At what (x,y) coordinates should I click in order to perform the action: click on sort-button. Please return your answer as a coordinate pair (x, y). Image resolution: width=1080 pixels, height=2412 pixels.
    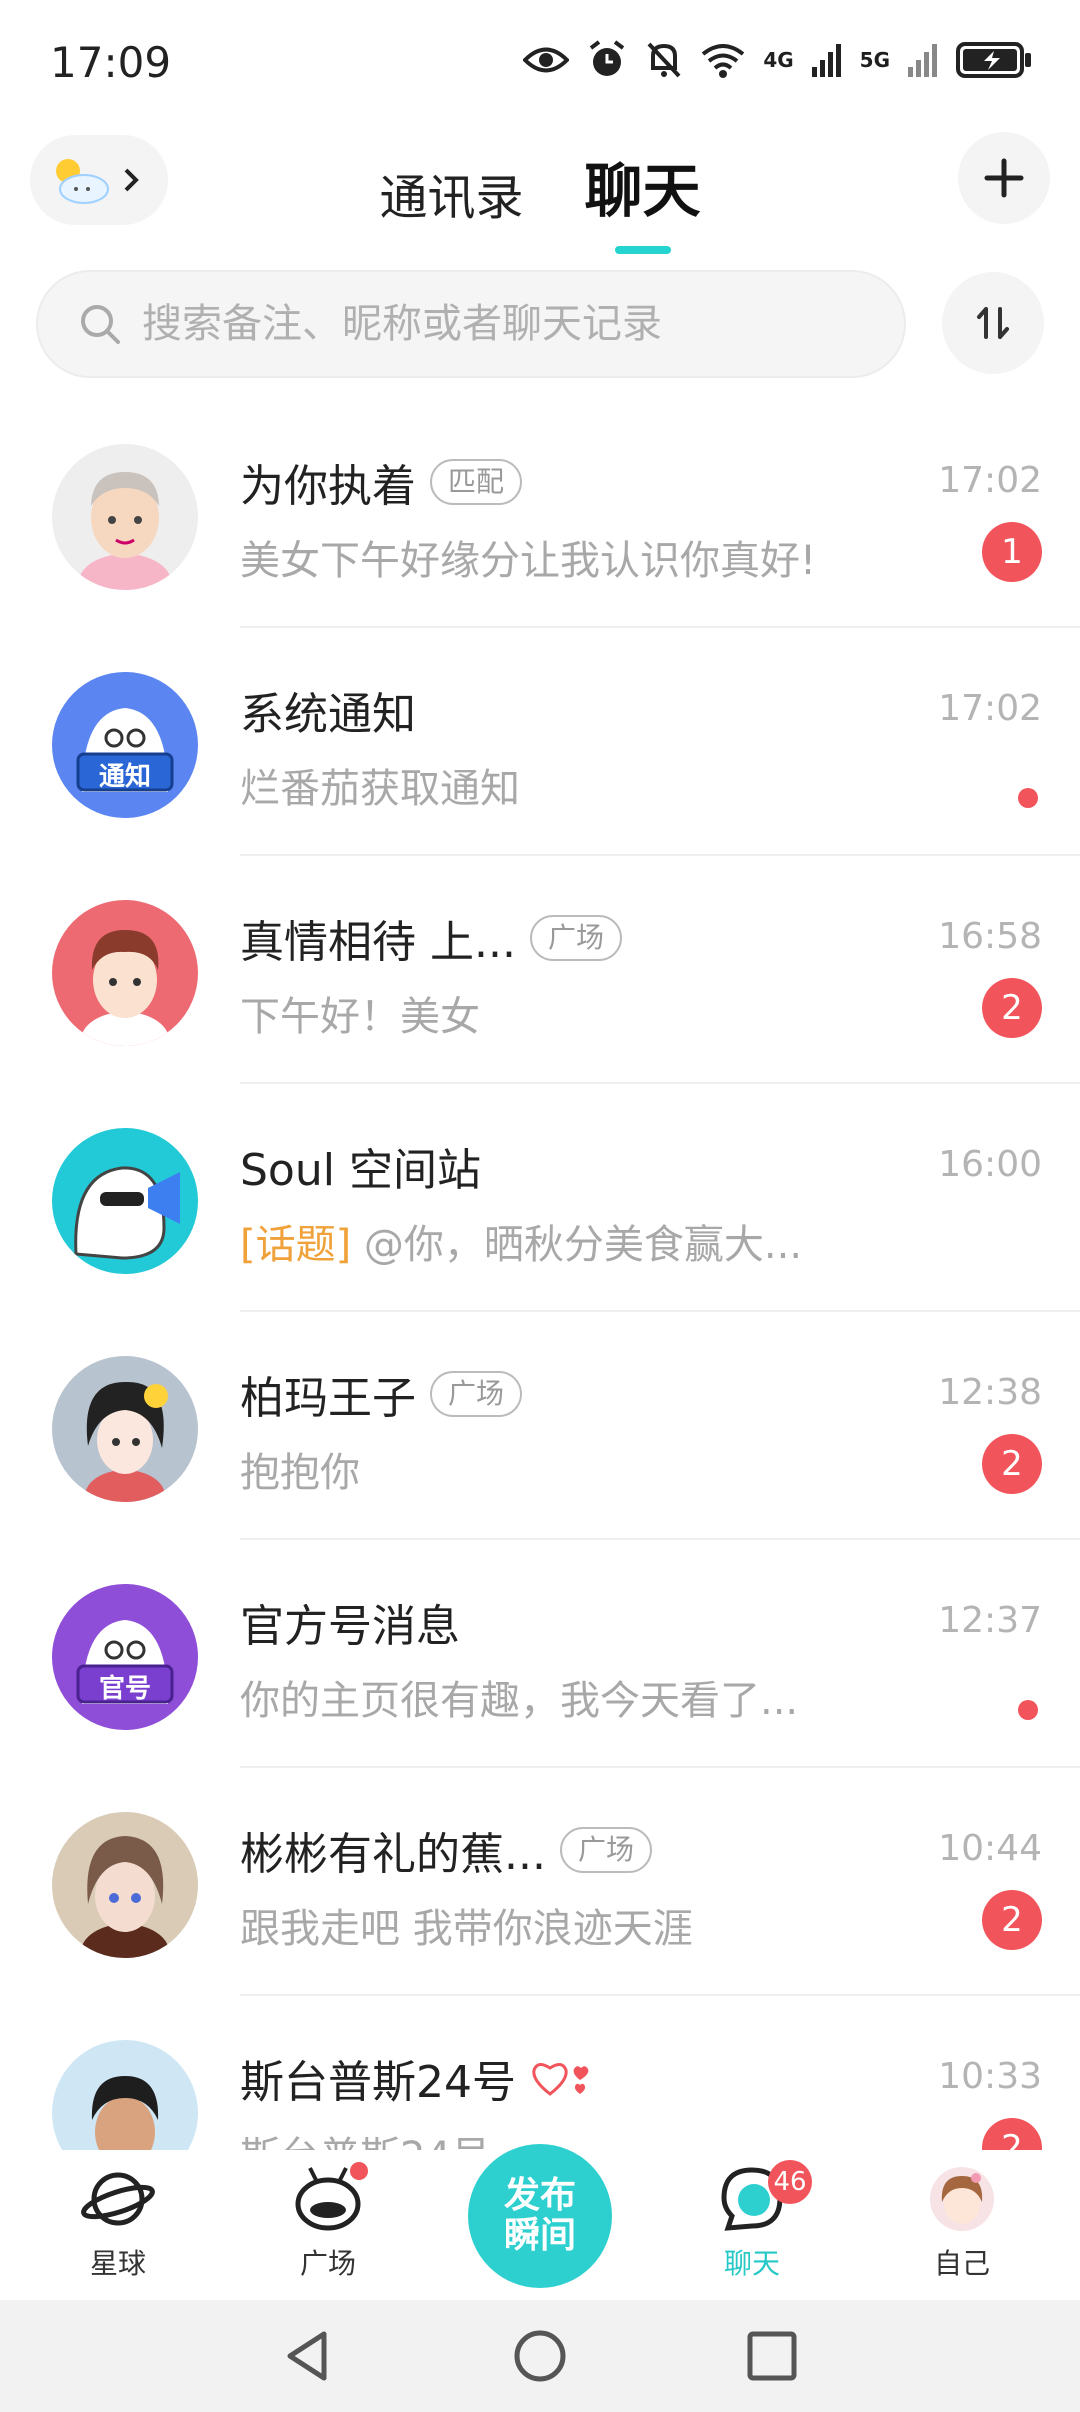
    Looking at the image, I should click on (993, 323).